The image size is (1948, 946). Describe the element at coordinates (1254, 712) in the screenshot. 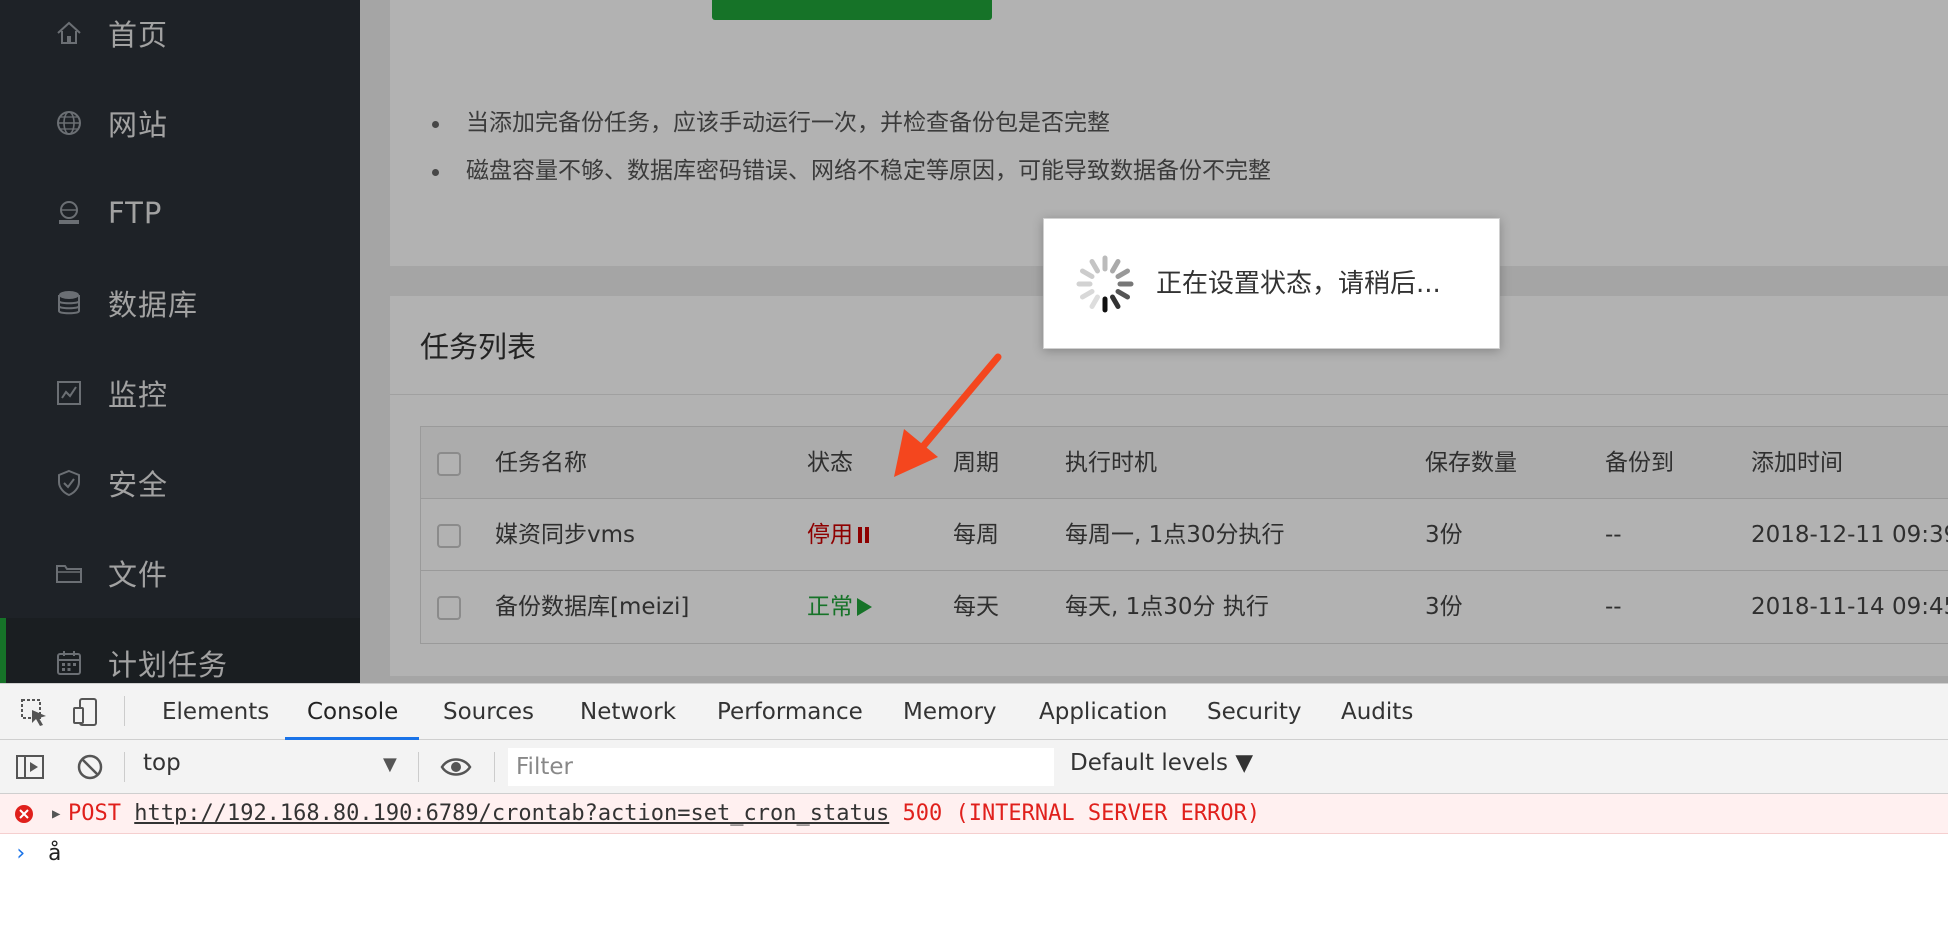

I see `tab-security: Security` at that location.